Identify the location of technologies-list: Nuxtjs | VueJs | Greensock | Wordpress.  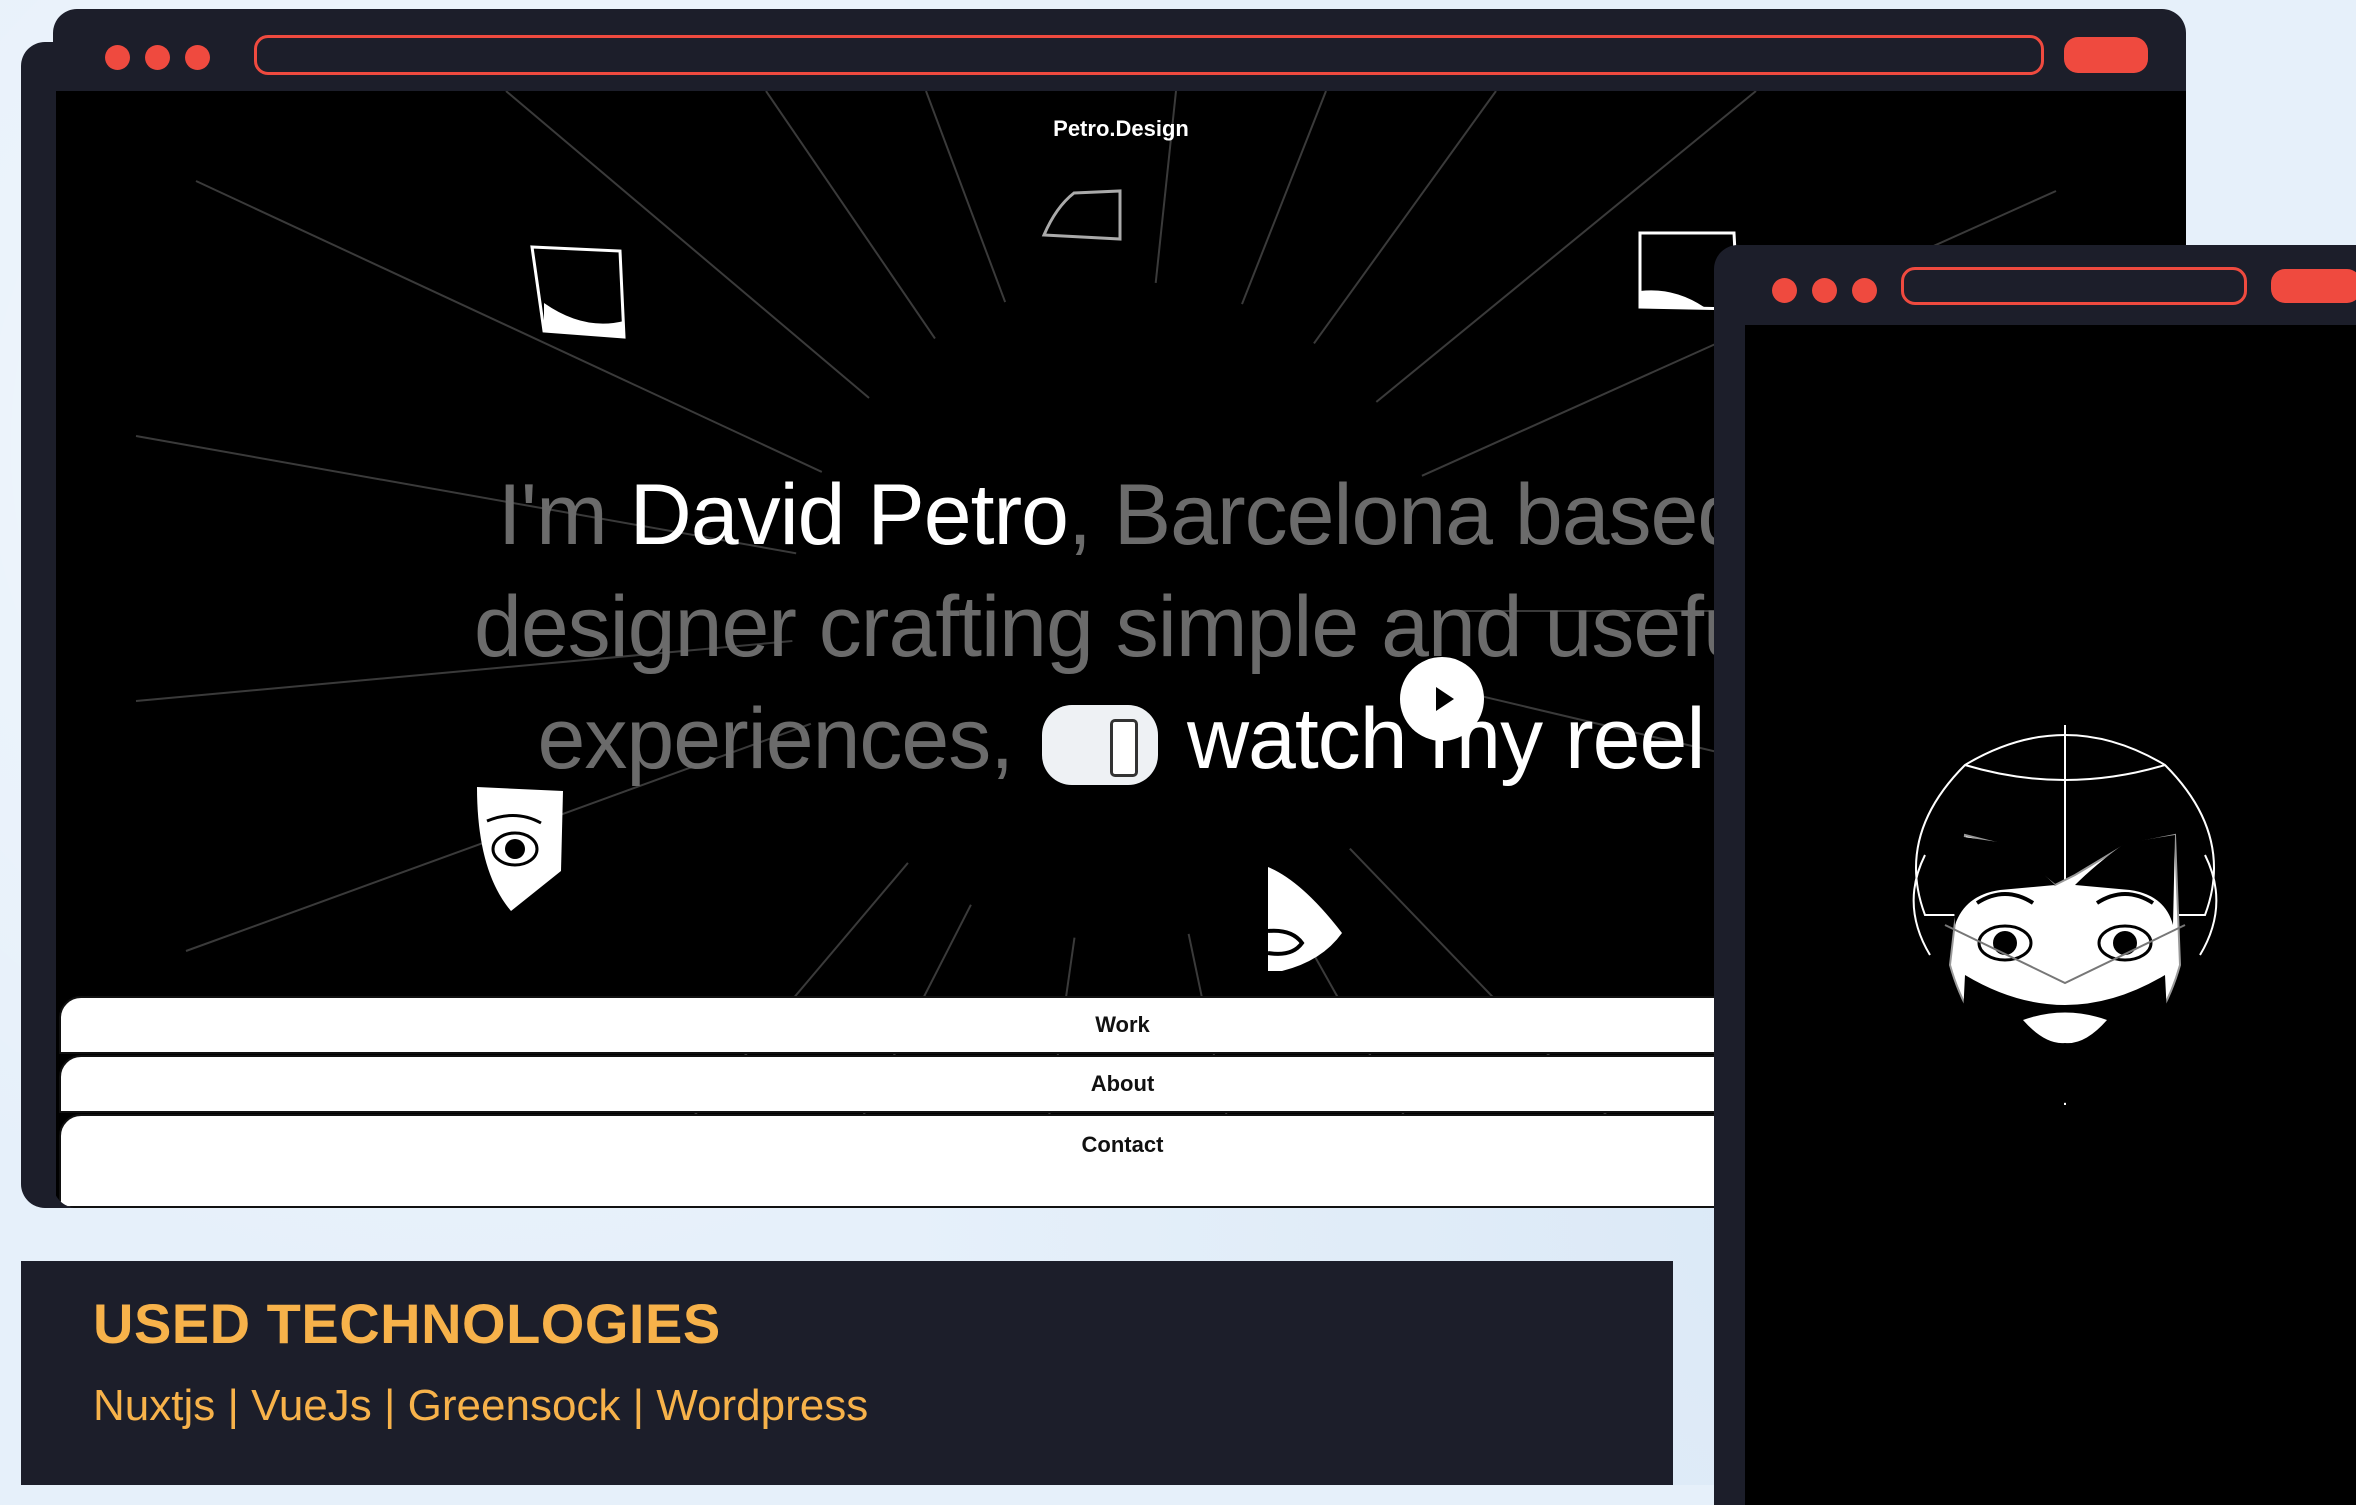
(481, 1405).